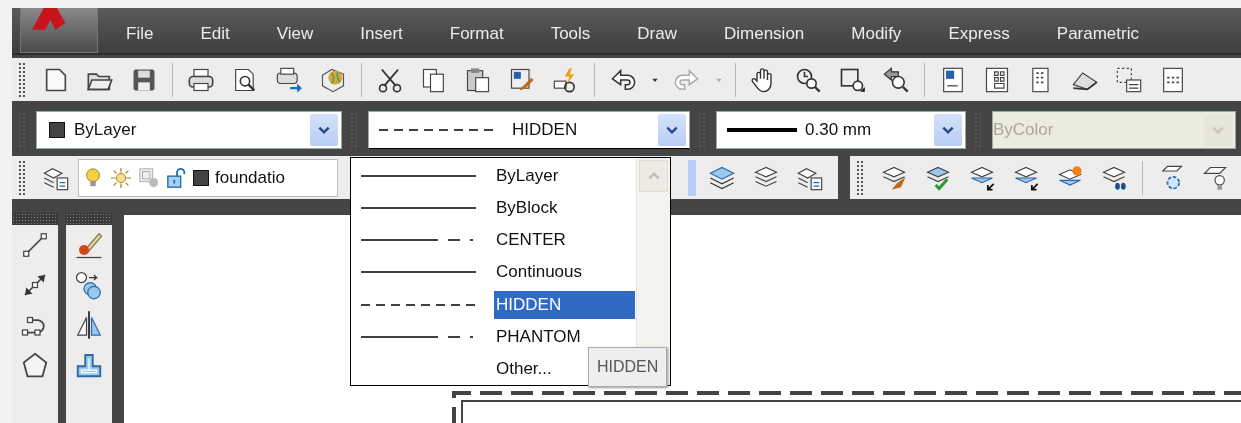  What do you see at coordinates (1024, 130) in the screenshot?
I see `plot-style-value: ByColor` at bounding box center [1024, 130].